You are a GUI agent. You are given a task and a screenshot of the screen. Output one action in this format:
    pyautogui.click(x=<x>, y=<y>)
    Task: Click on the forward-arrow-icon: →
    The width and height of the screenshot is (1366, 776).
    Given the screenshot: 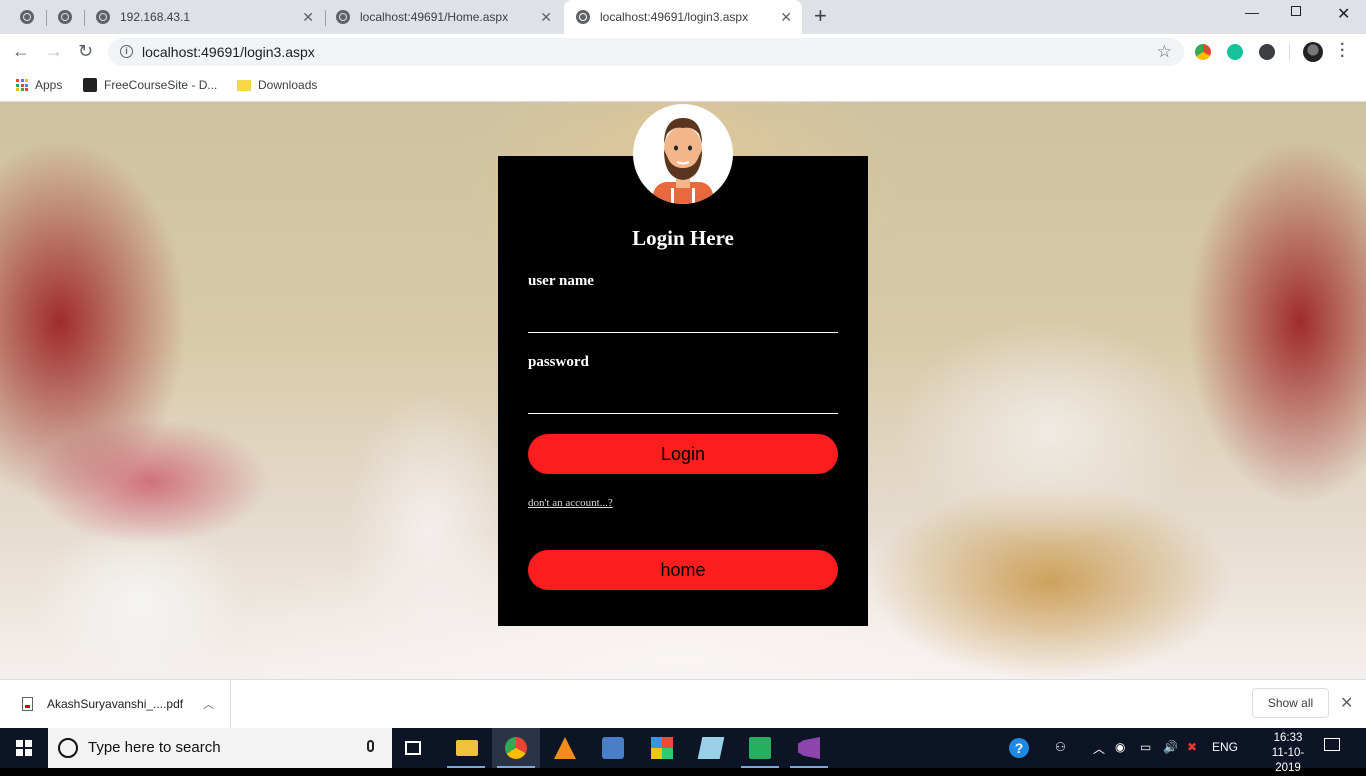 What is the action you would take?
    pyautogui.click(x=54, y=51)
    